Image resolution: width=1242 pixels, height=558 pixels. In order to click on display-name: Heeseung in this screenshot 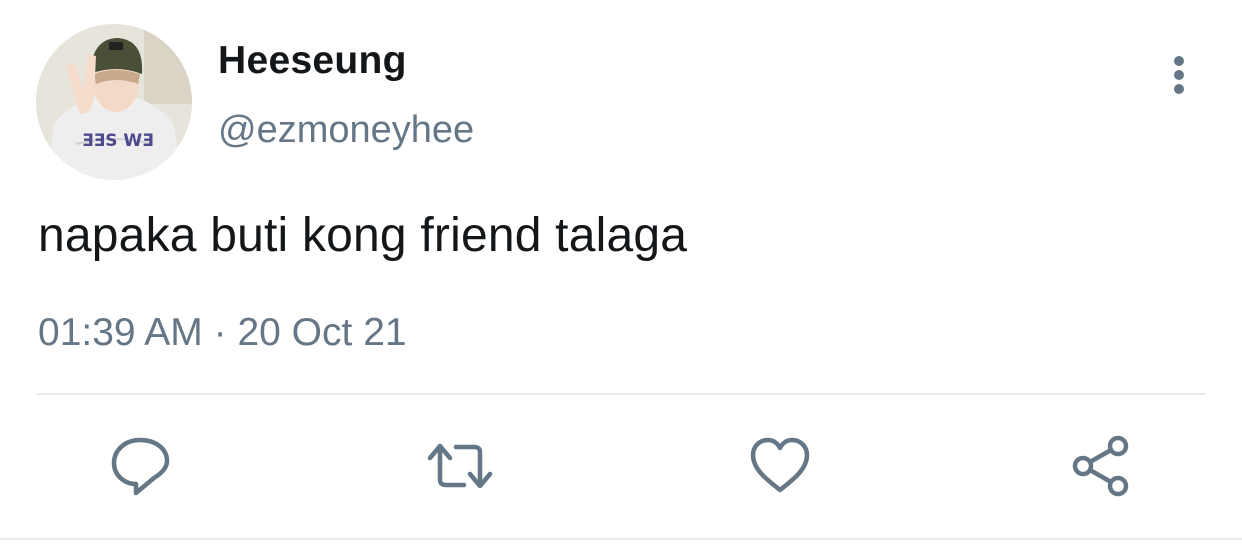, I will do `click(312, 61)`.